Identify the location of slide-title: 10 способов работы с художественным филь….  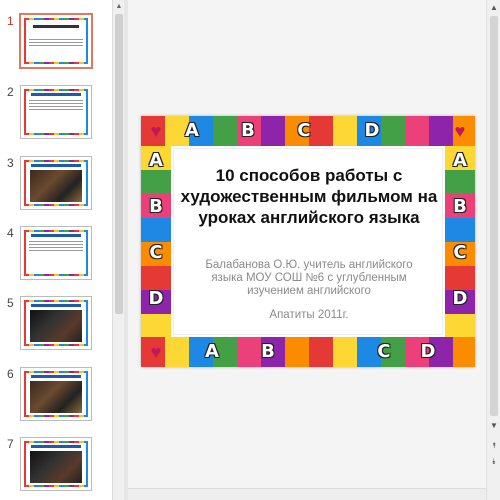
(309, 196).